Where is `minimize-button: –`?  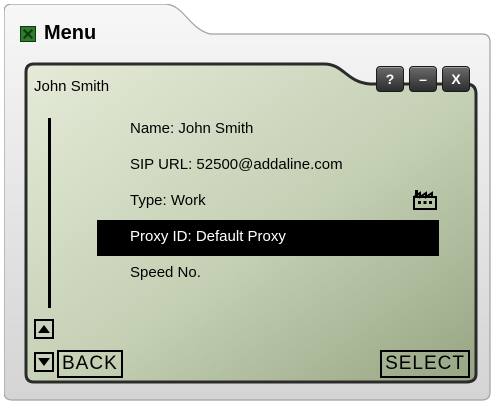
minimize-button: – is located at coordinates (423, 79).